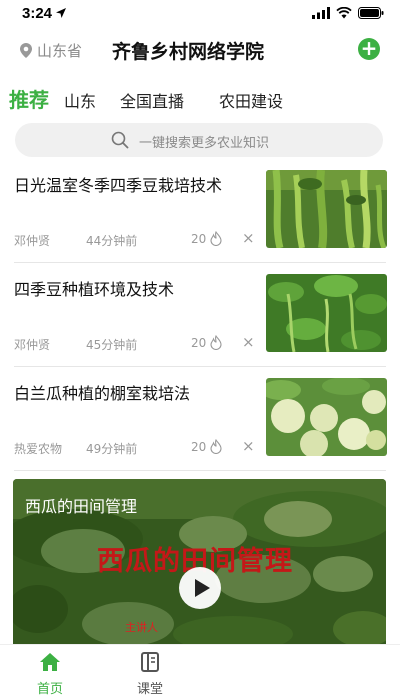  Describe the element at coordinates (152, 100) in the screenshot. I see `tab-national-live: 全国直播` at that location.